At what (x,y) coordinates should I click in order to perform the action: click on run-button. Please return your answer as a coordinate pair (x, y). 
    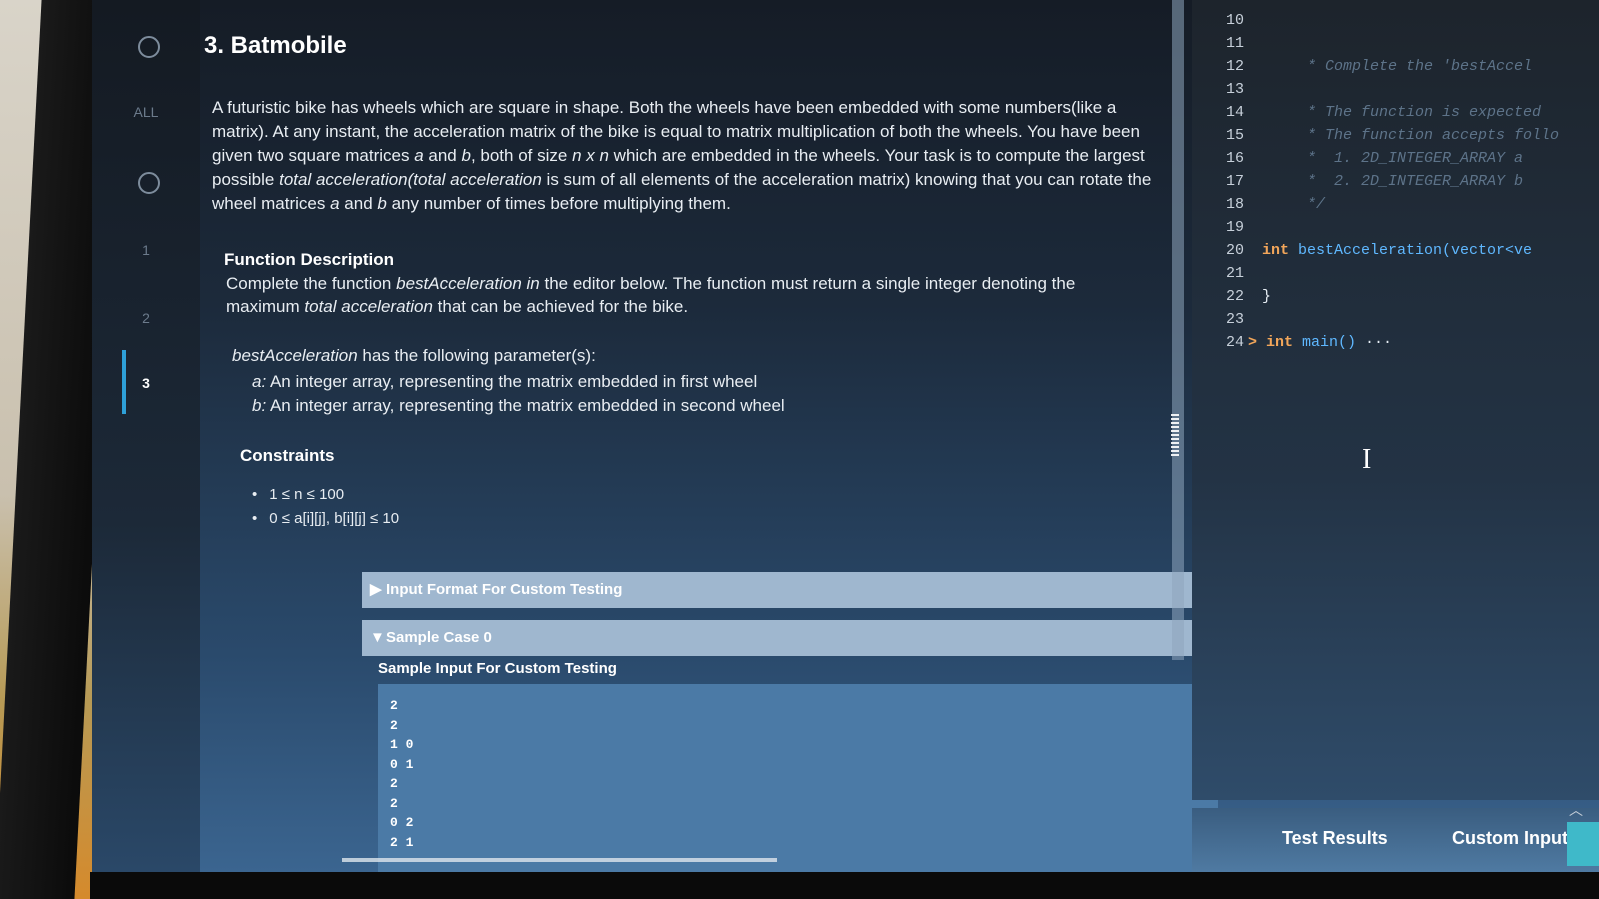
    Looking at the image, I should click on (1583, 844).